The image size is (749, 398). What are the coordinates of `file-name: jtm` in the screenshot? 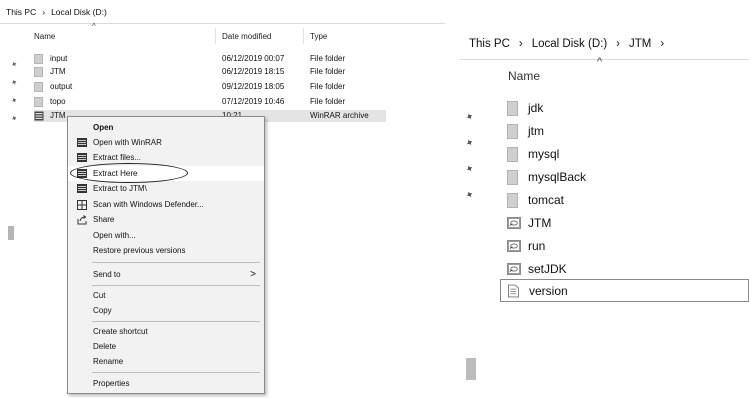 It's located at (536, 131).